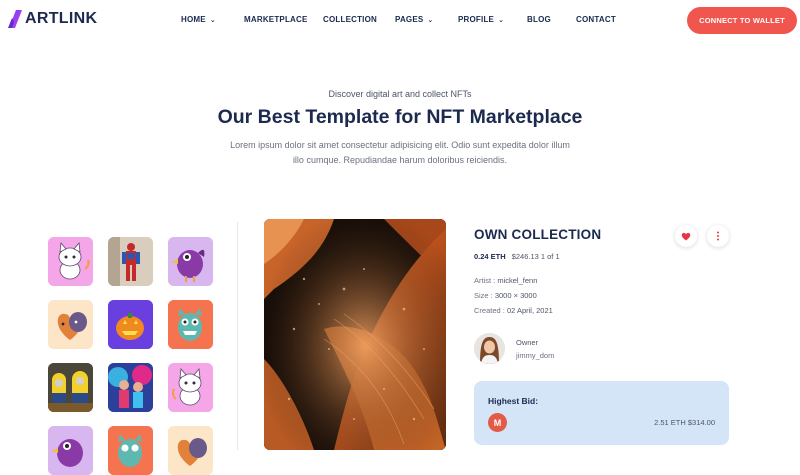 This screenshot has height=475, width=800. I want to click on pumpkin-image, so click(130, 324).